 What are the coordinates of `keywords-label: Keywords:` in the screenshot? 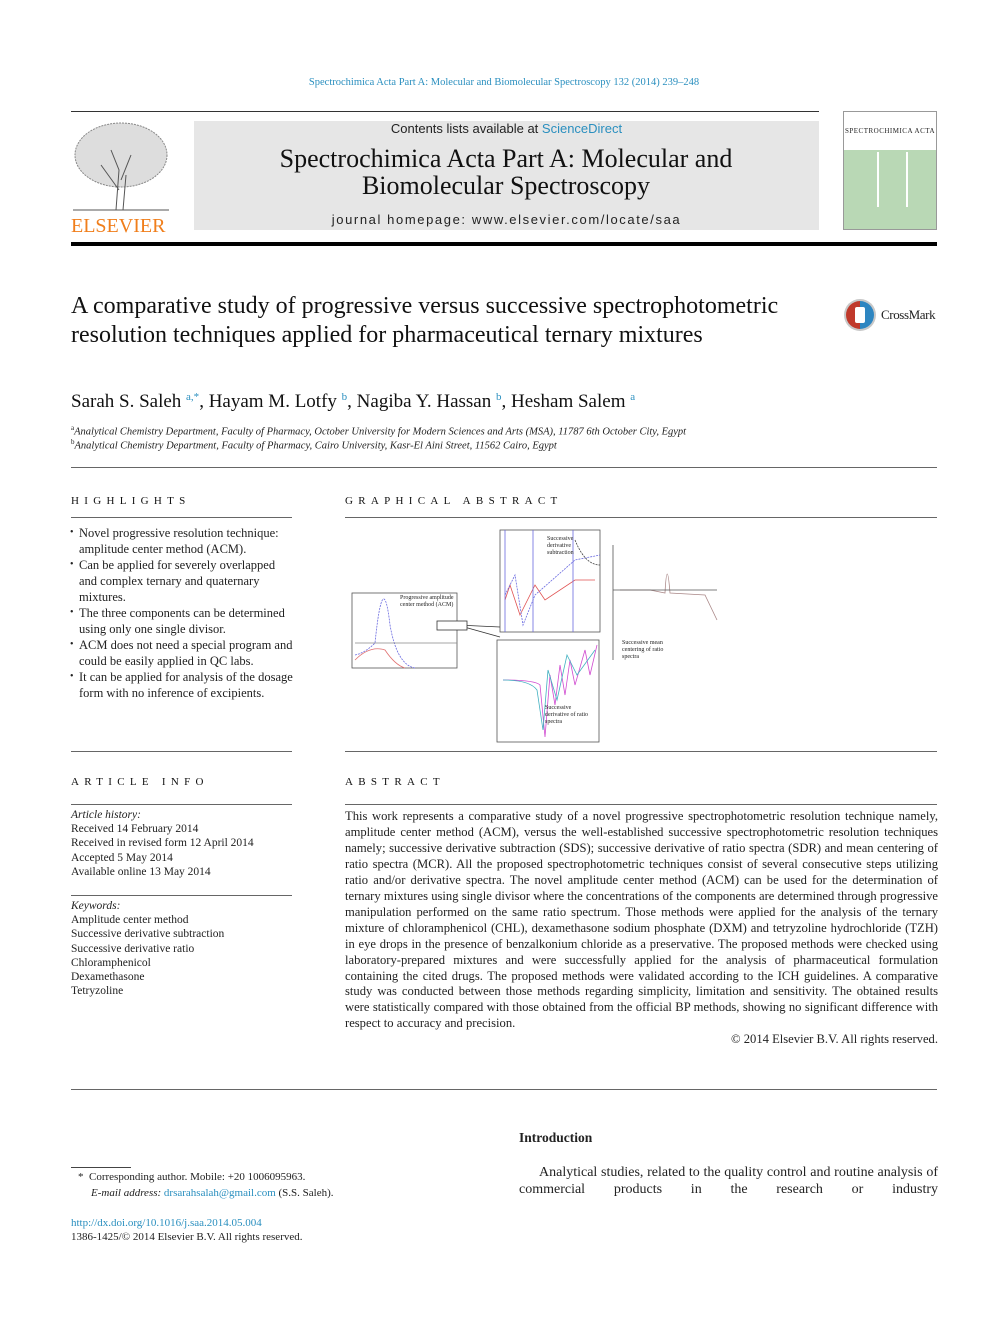 It's located at (96, 906).